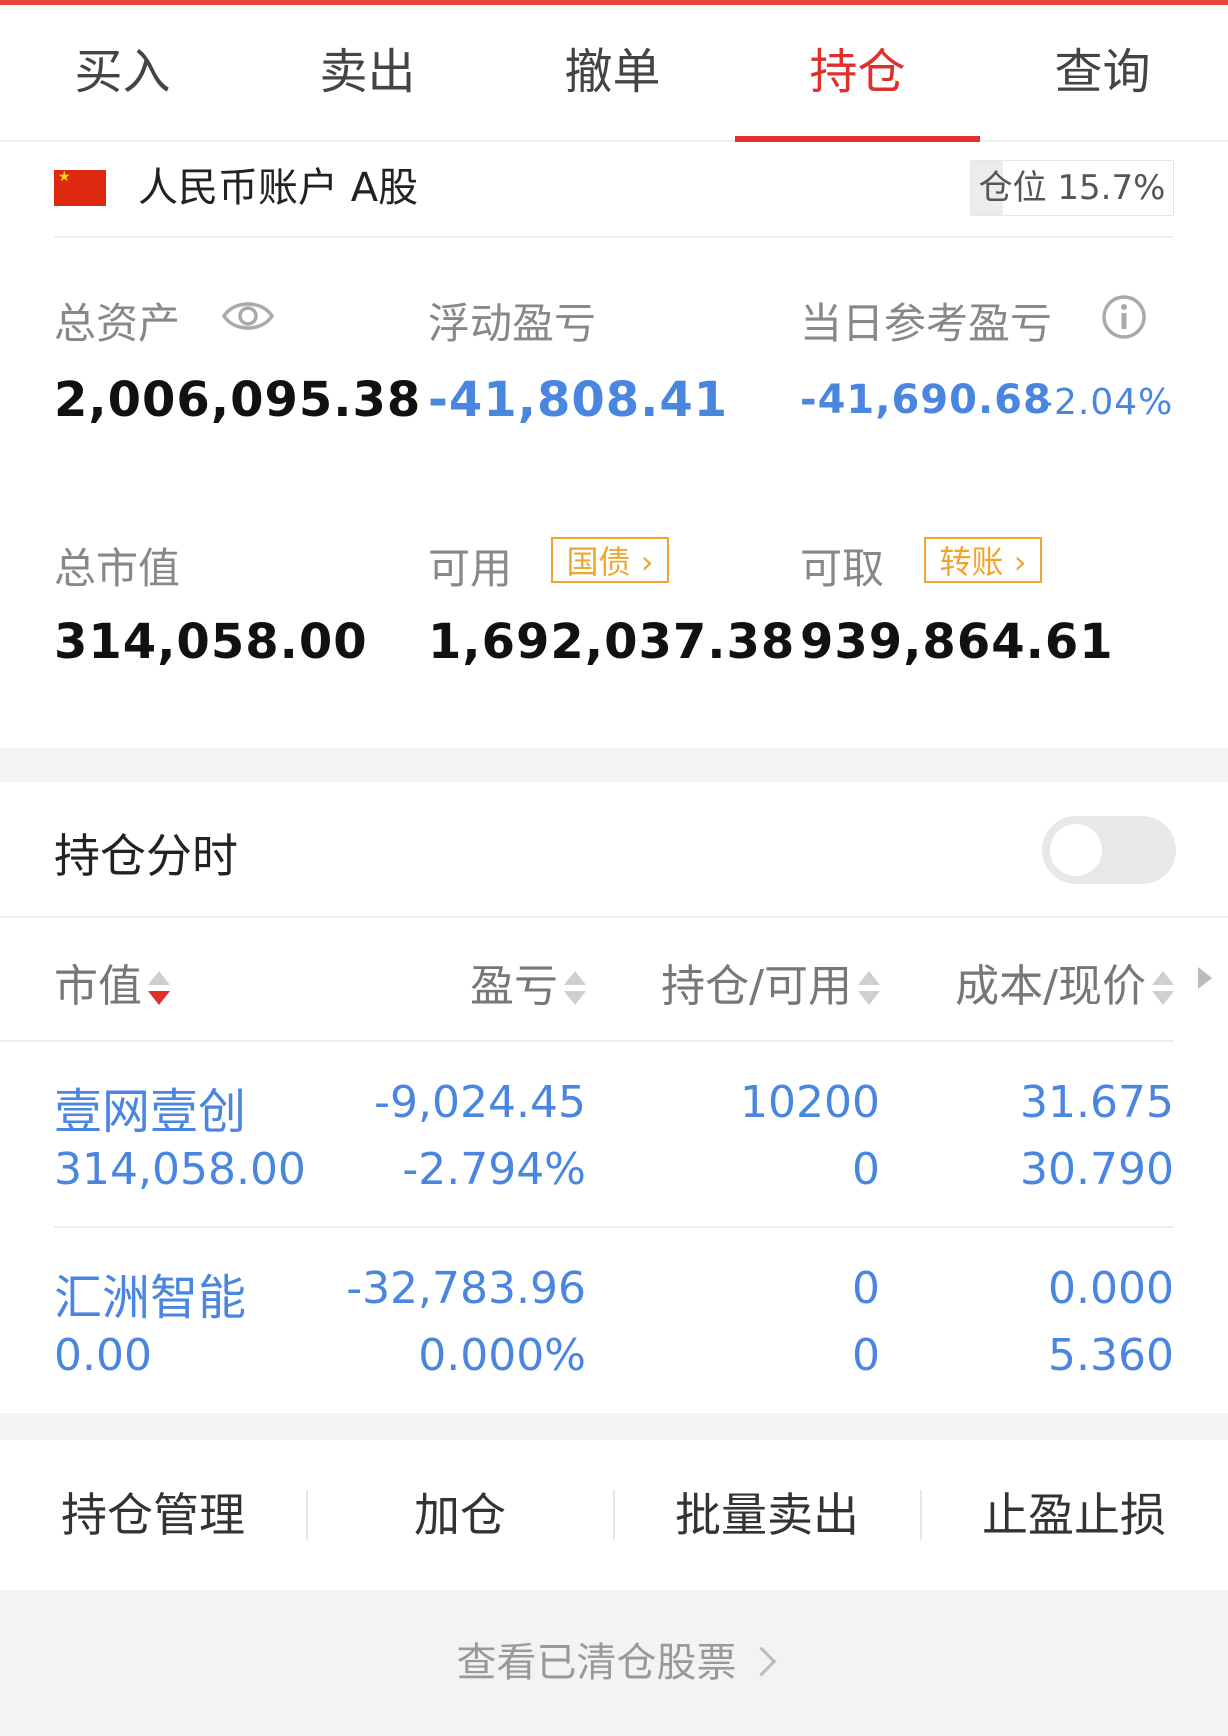  Describe the element at coordinates (117, 323) in the screenshot. I see `total-assets-label: 总资产` at that location.